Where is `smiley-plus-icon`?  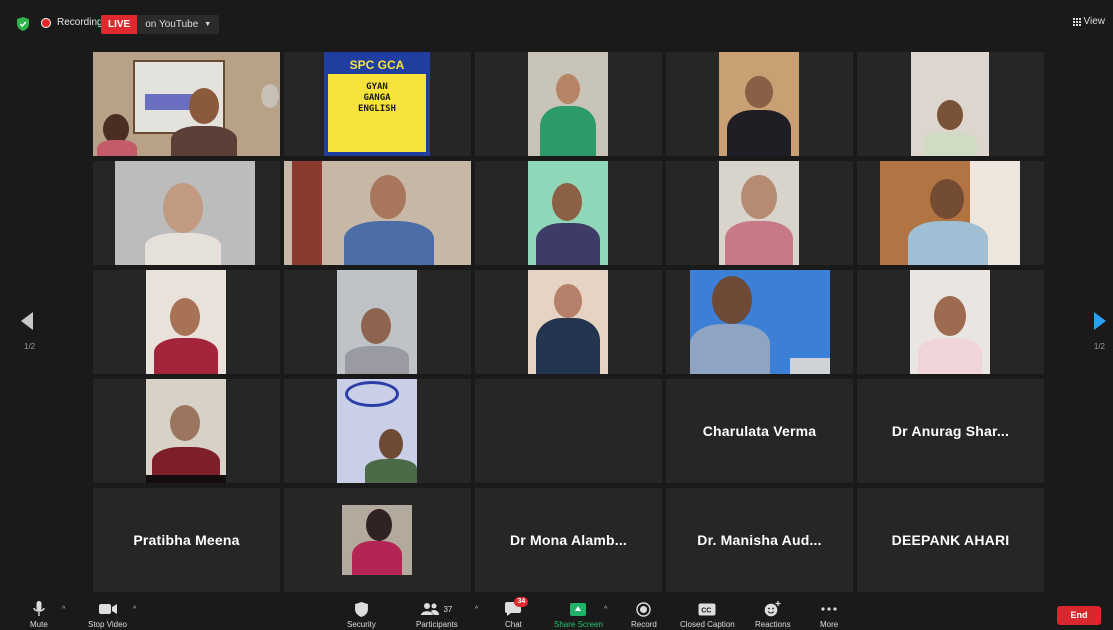 smiley-plus-icon is located at coordinates (772, 609).